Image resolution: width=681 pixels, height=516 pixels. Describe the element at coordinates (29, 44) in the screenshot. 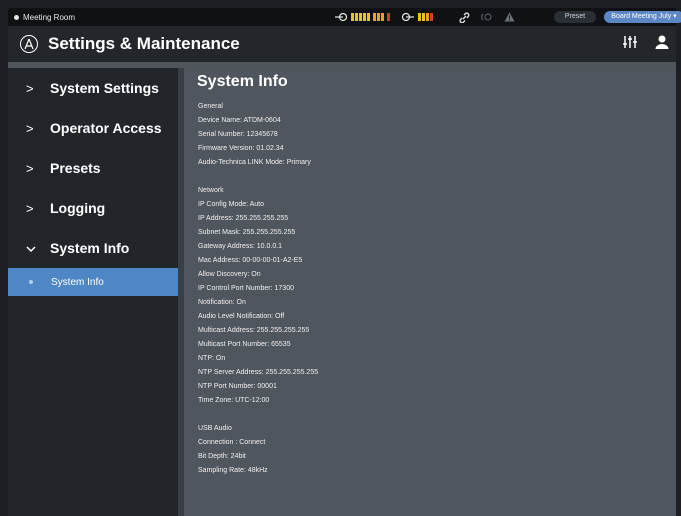

I see `audio-technica-logo` at that location.